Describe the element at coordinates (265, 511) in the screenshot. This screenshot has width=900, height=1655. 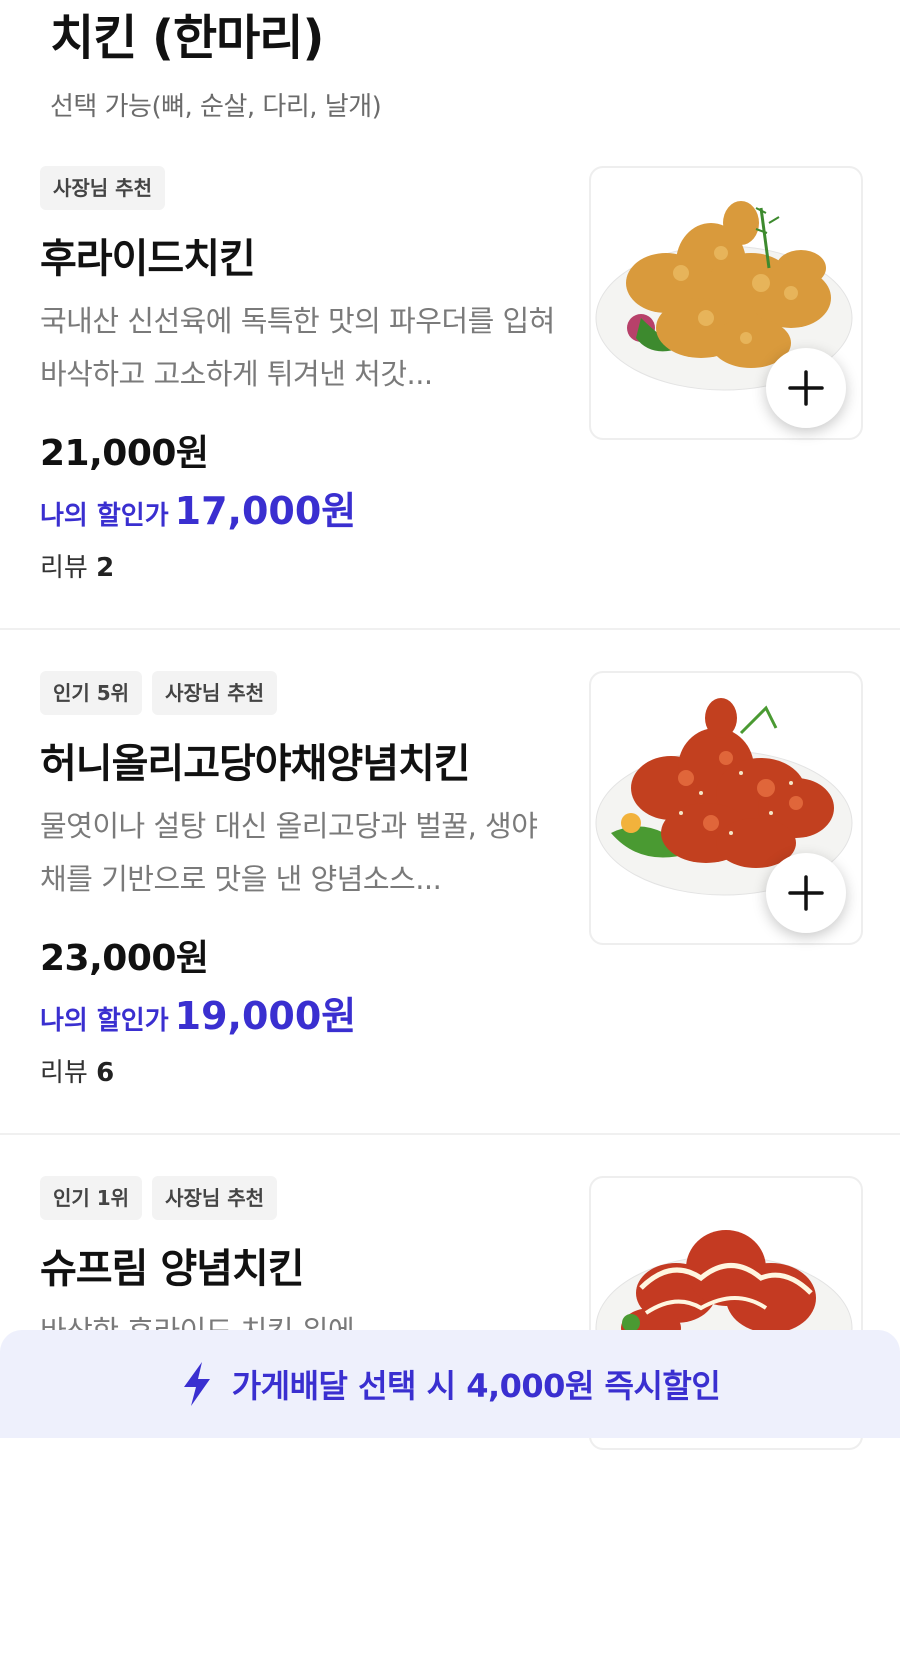
I see `discount-price: 17,000원` at that location.